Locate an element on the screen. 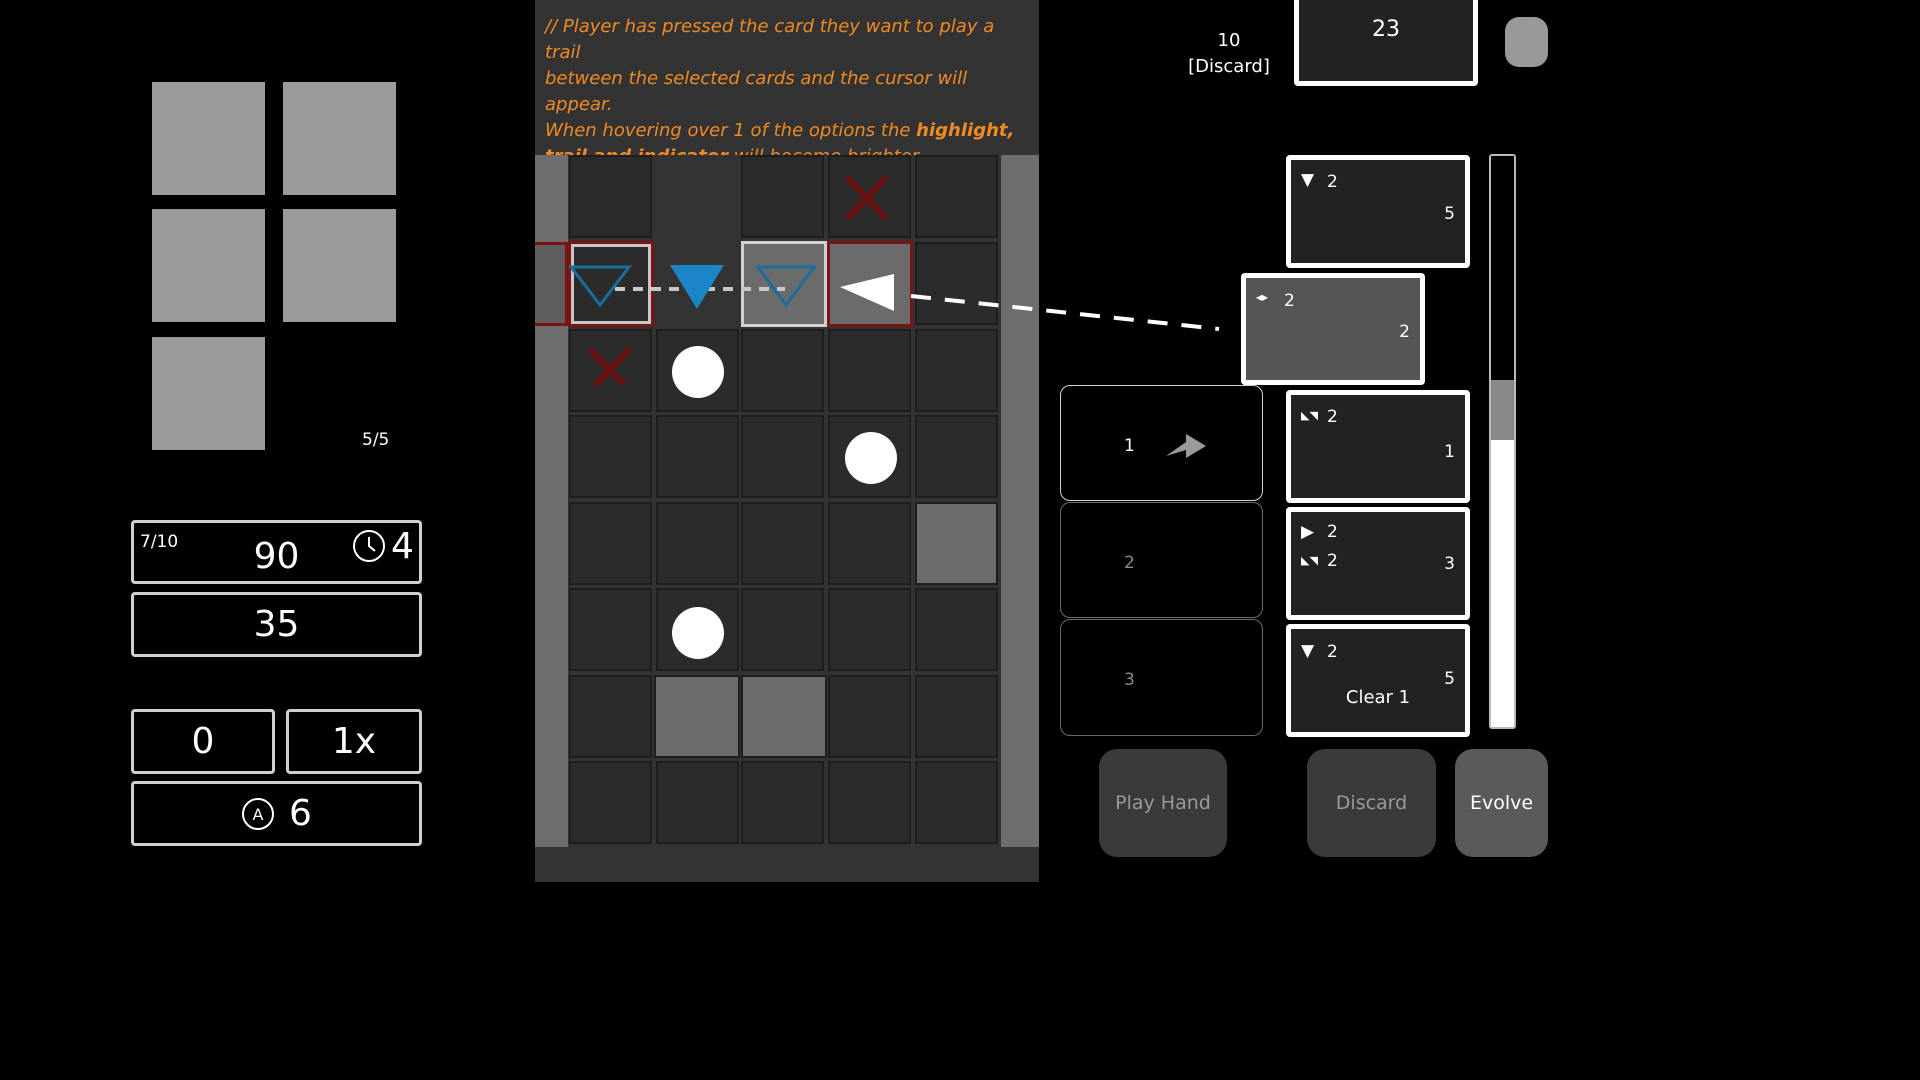 The image size is (1920, 1080). horizontal-arrows-icon: ◂▸ is located at coordinates (1262, 297).